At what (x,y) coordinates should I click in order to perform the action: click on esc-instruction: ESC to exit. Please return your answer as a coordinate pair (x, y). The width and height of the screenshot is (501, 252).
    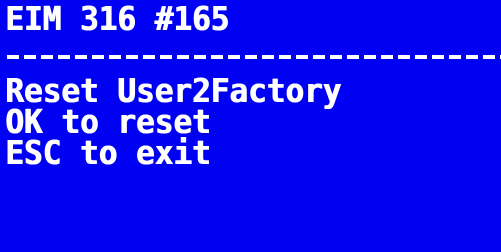
    Looking at the image, I should click on (108, 152).